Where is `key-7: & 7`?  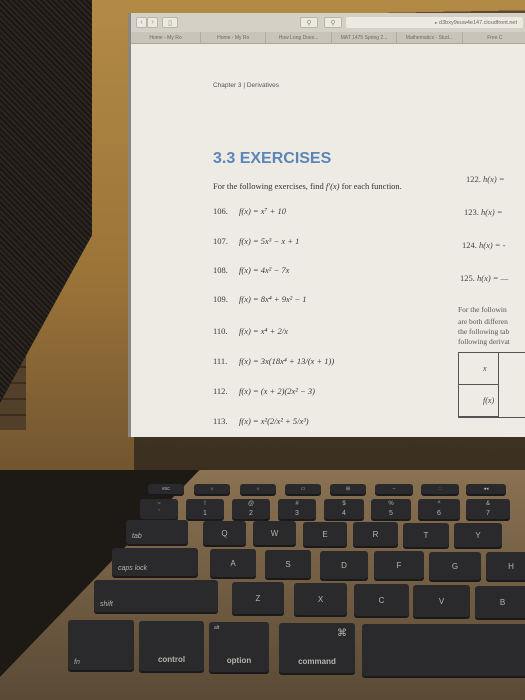
key-7: & 7 is located at coordinates (488, 509).